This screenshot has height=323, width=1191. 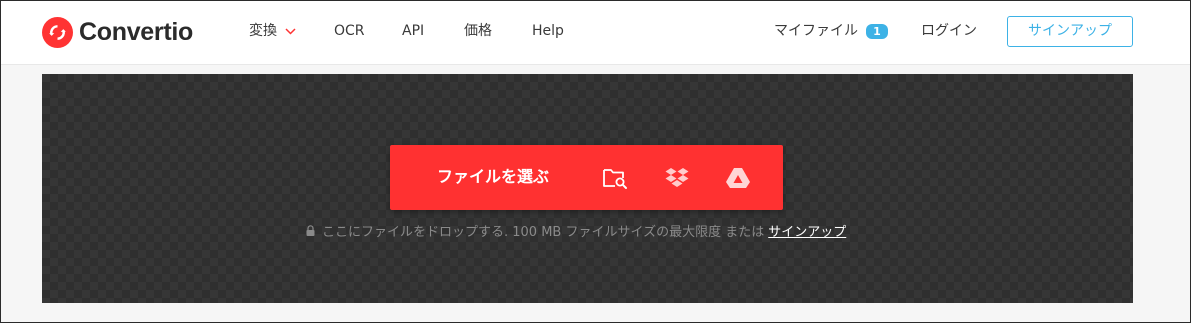 I want to click on nav-pricing: 価格, so click(x=478, y=31).